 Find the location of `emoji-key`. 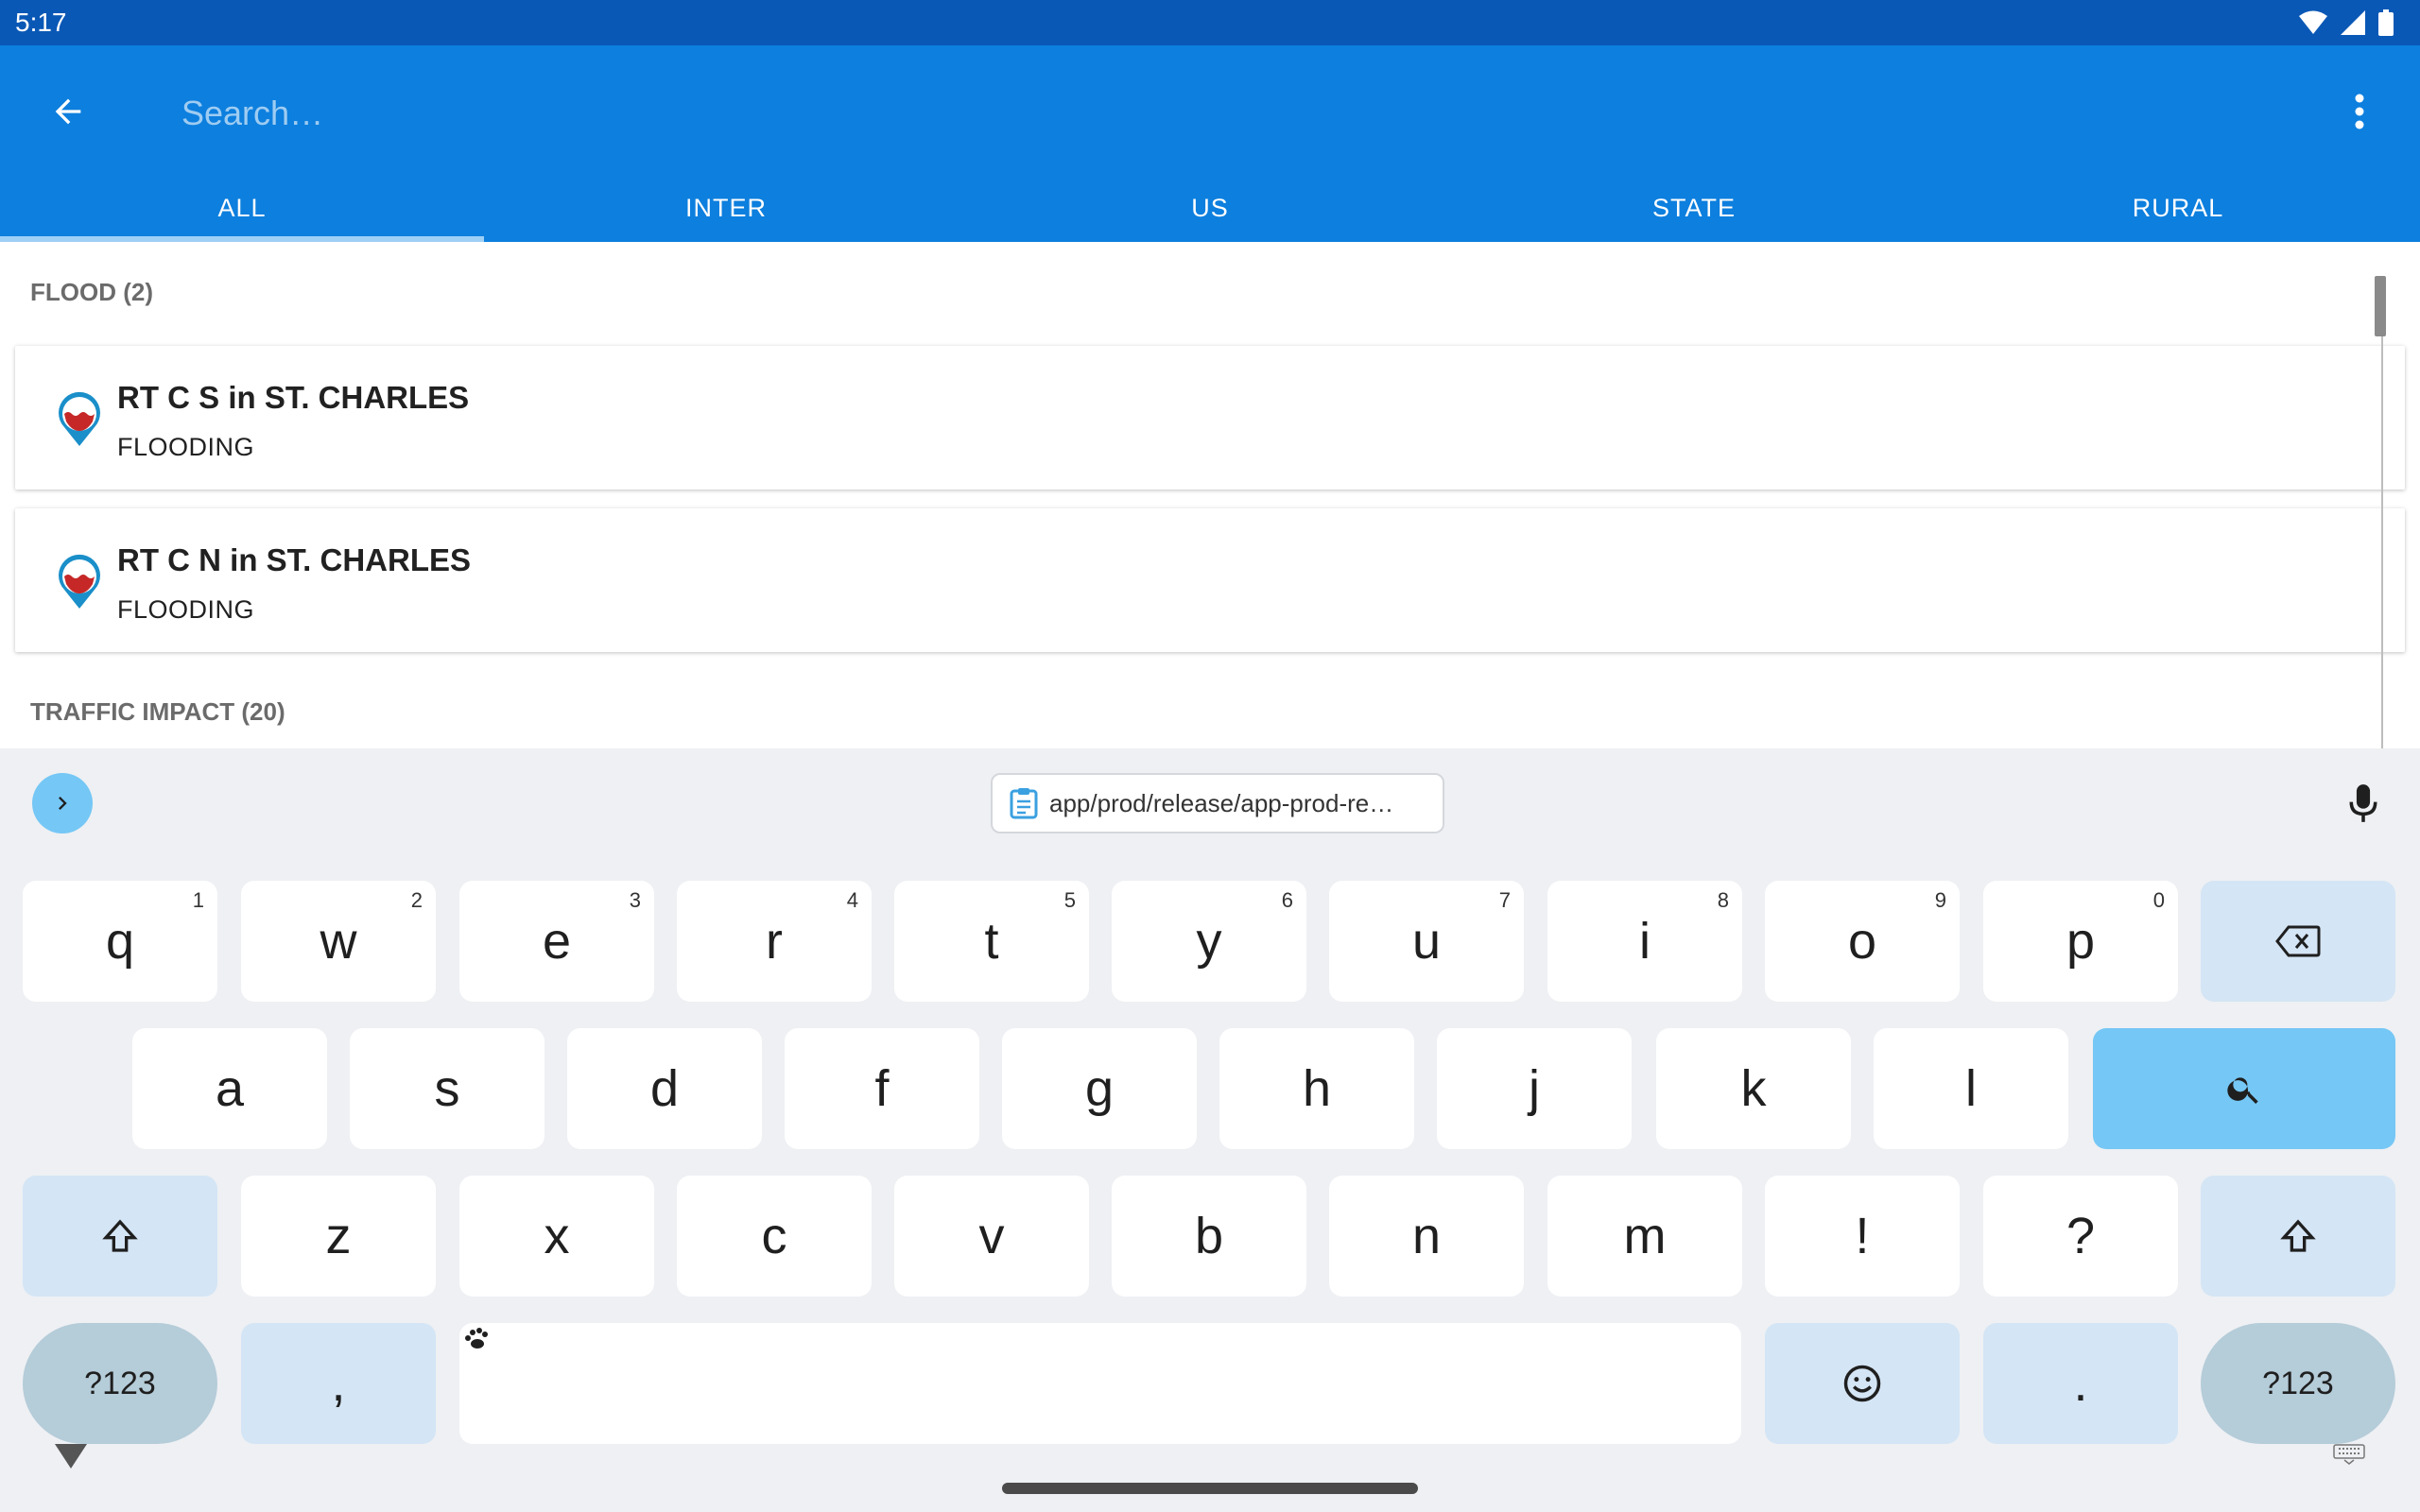

emoji-key is located at coordinates (1862, 1383).